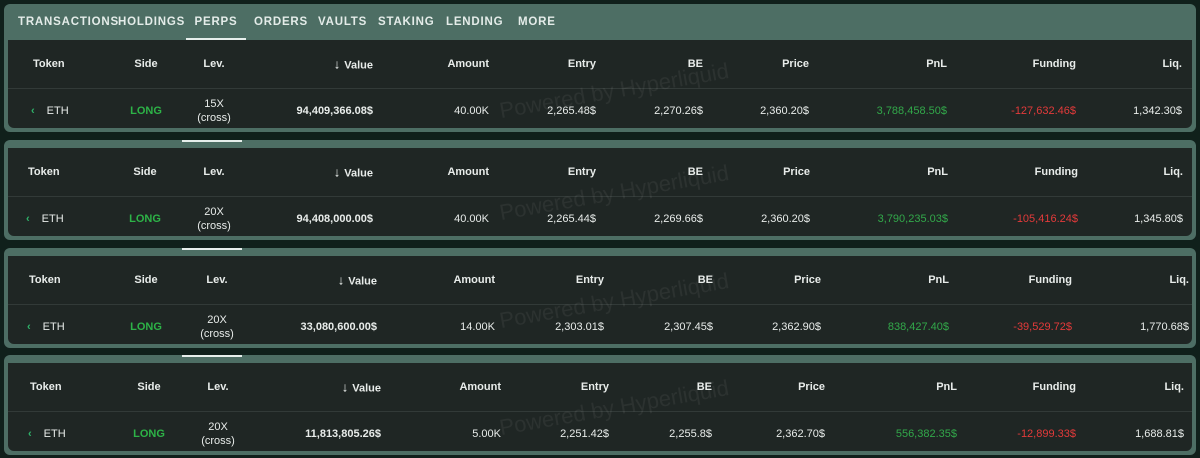 This screenshot has width=1200, height=458. I want to click on pnl-cell: 3,790,235.03$, so click(912, 218).